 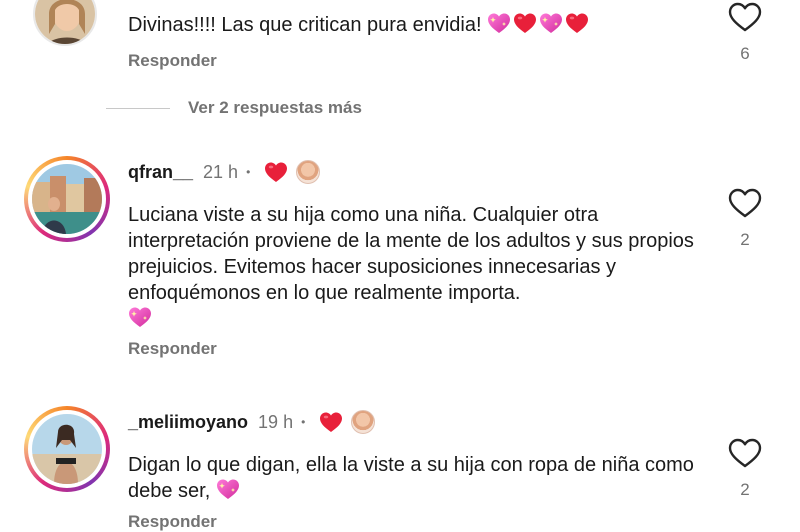 I want to click on username: _meliimoyano, so click(x=188, y=422).